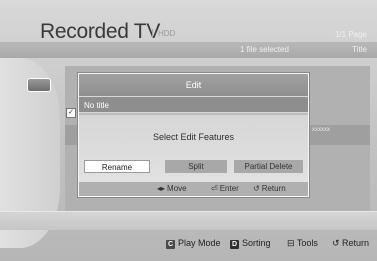 The width and height of the screenshot is (377, 261). Describe the element at coordinates (163, 33) in the screenshot. I see `source-label: HDD` at that location.